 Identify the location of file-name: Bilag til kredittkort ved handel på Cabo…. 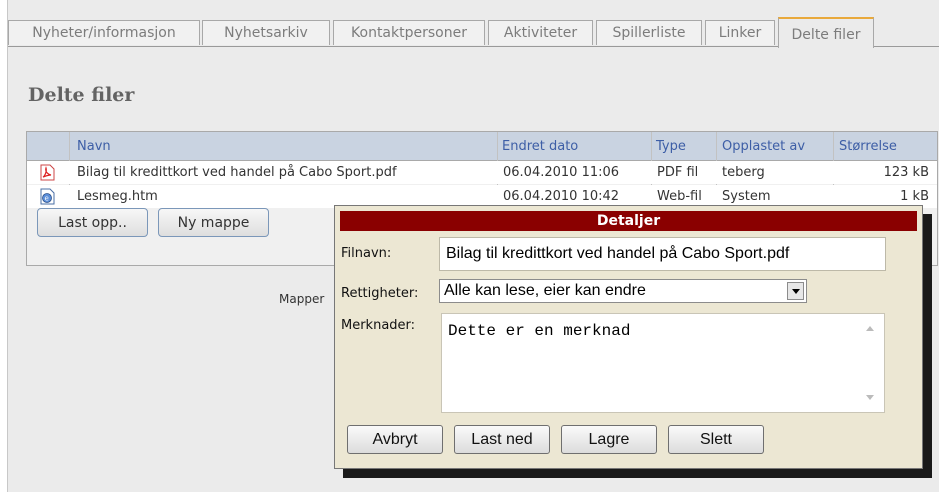
(237, 172).